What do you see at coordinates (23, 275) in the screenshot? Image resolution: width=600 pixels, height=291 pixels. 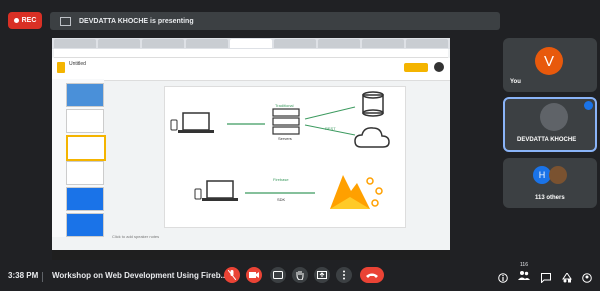 I see `clock: 3:38 PM` at bounding box center [23, 275].